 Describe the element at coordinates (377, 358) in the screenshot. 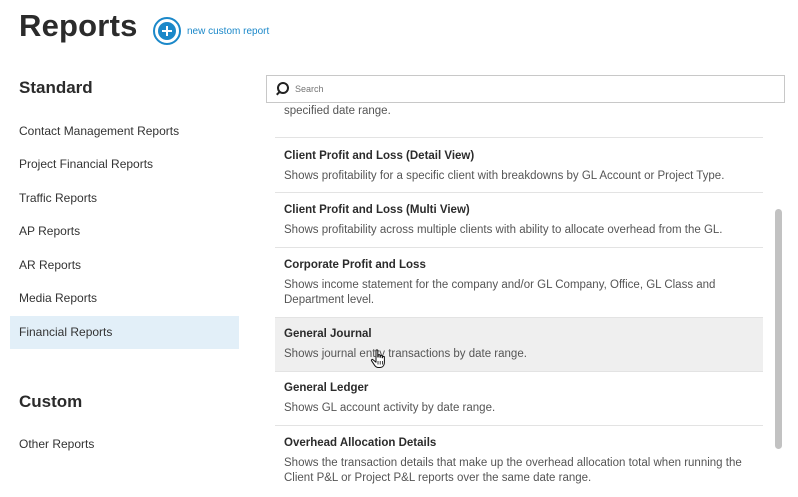

I see `hand-pointer-icon` at that location.